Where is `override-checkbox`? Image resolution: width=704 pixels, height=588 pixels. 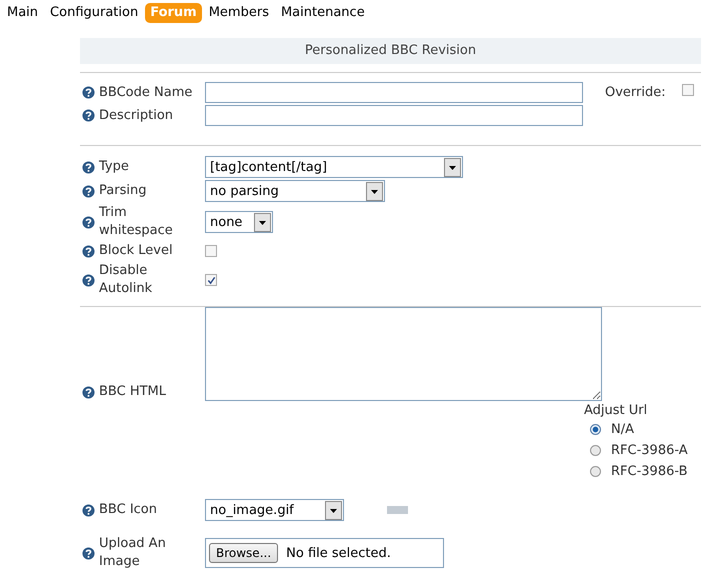
override-checkbox is located at coordinates (688, 90).